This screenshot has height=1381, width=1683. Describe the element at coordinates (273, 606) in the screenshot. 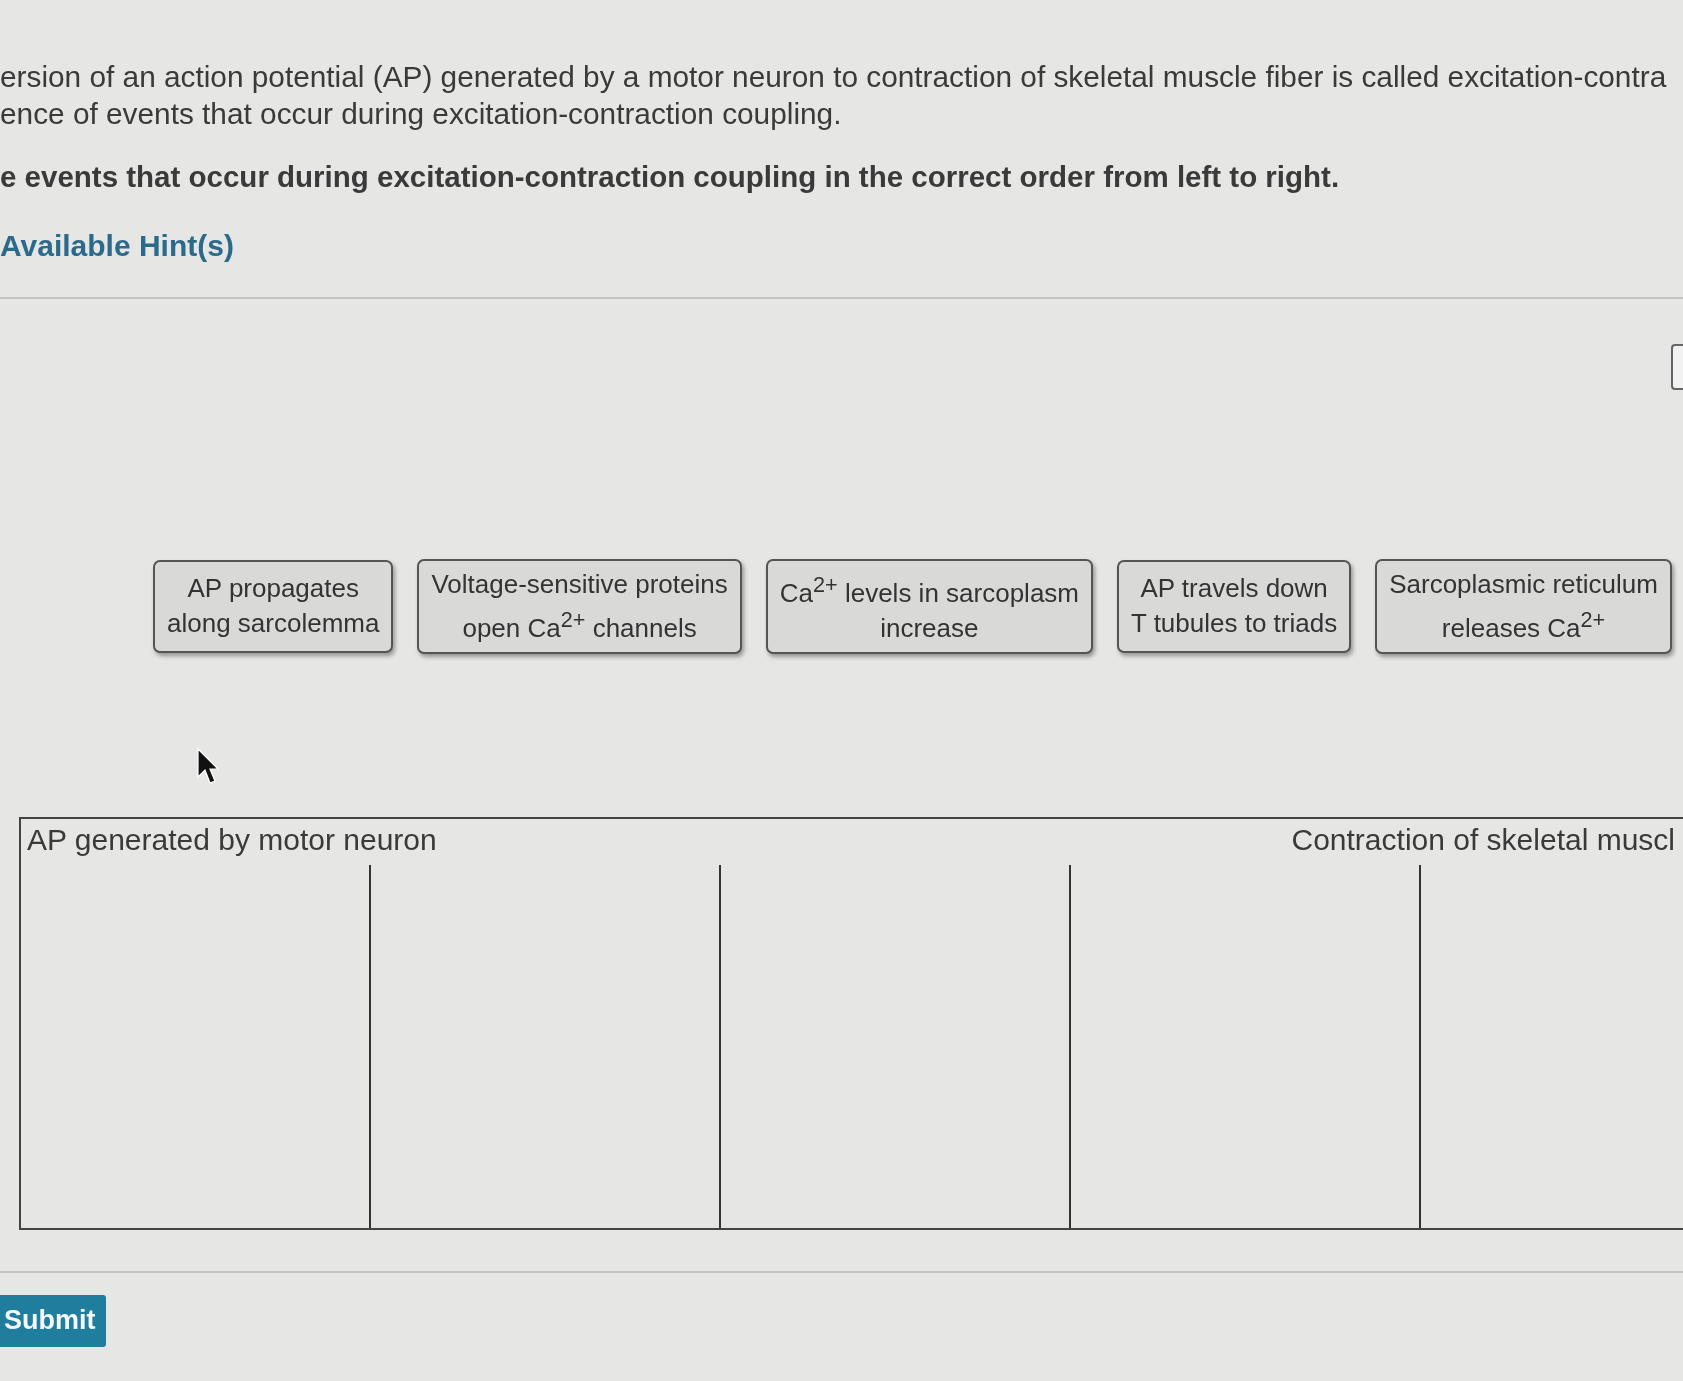

I see `draggable-tile: AP propagates along sarcolemma` at that location.